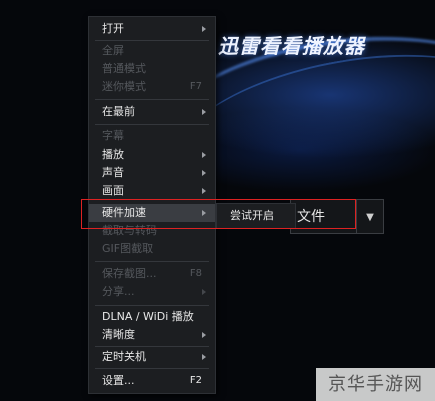  What do you see at coordinates (124, 356) in the screenshot?
I see `menu-item-label: 定时关机` at bounding box center [124, 356].